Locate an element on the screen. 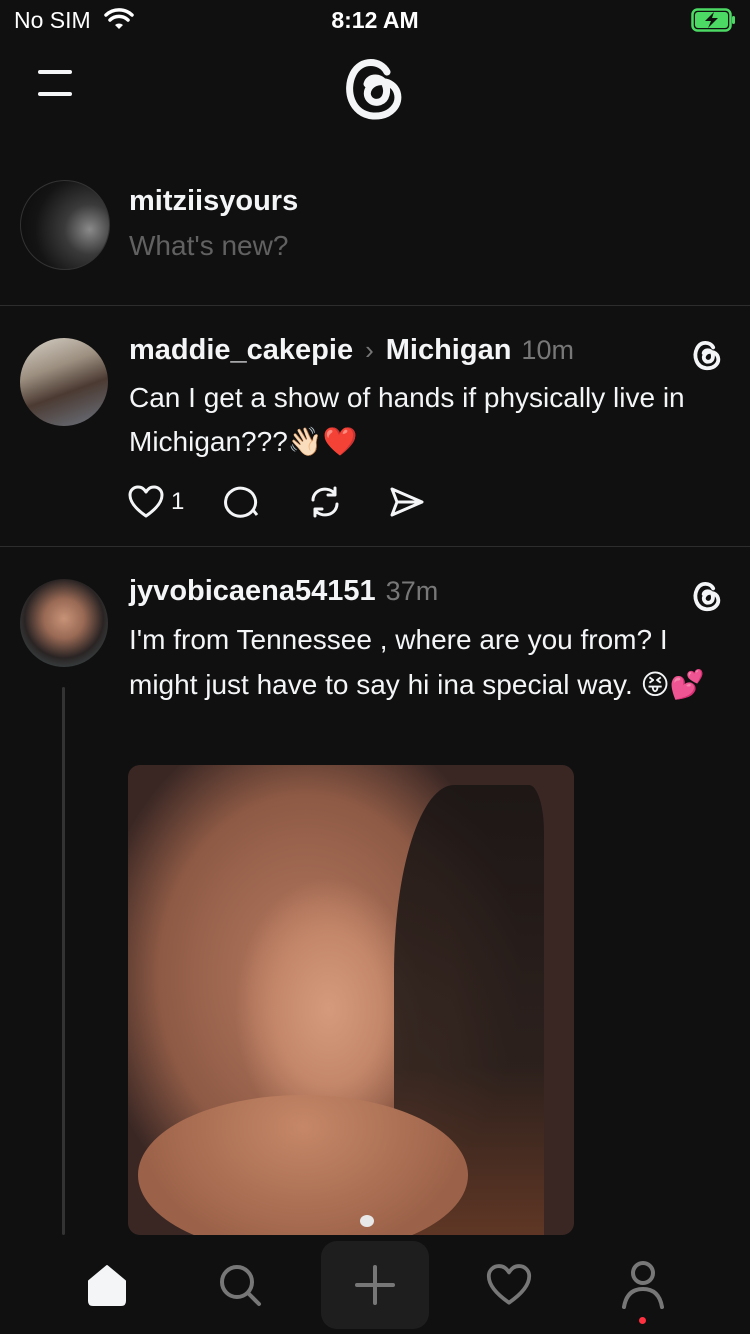 This screenshot has height=1334, width=750. top-bar is located at coordinates (375, 87).